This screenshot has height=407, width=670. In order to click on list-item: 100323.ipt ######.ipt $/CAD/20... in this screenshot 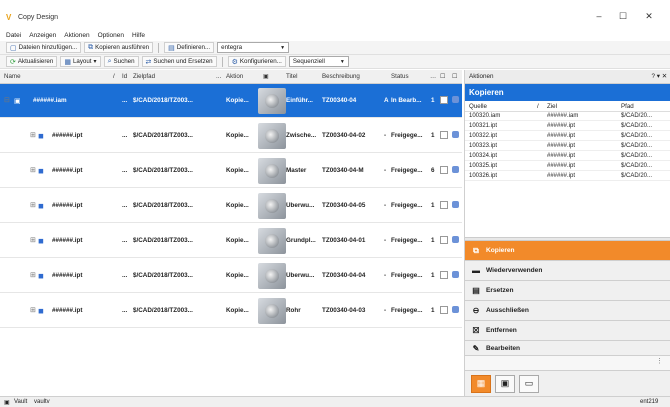, I will do `click(567, 146)`.